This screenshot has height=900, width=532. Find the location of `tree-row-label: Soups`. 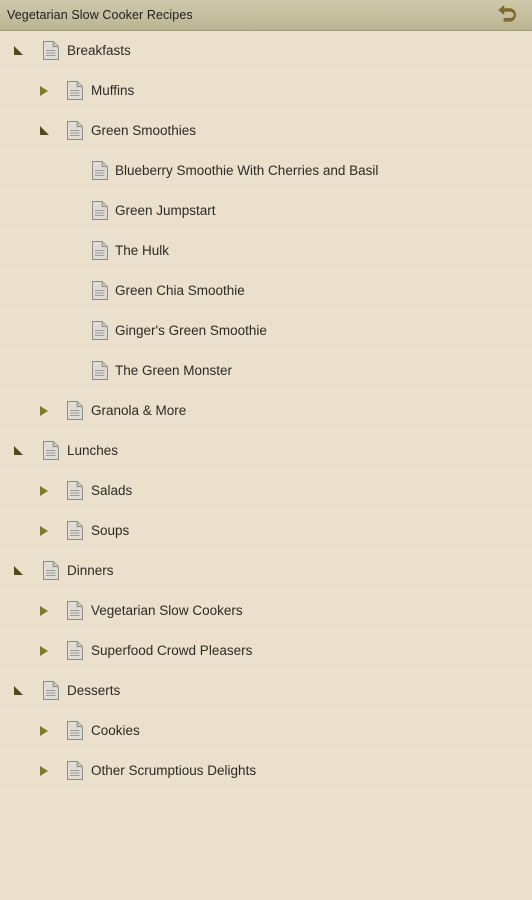

tree-row-label: Soups is located at coordinates (110, 530).